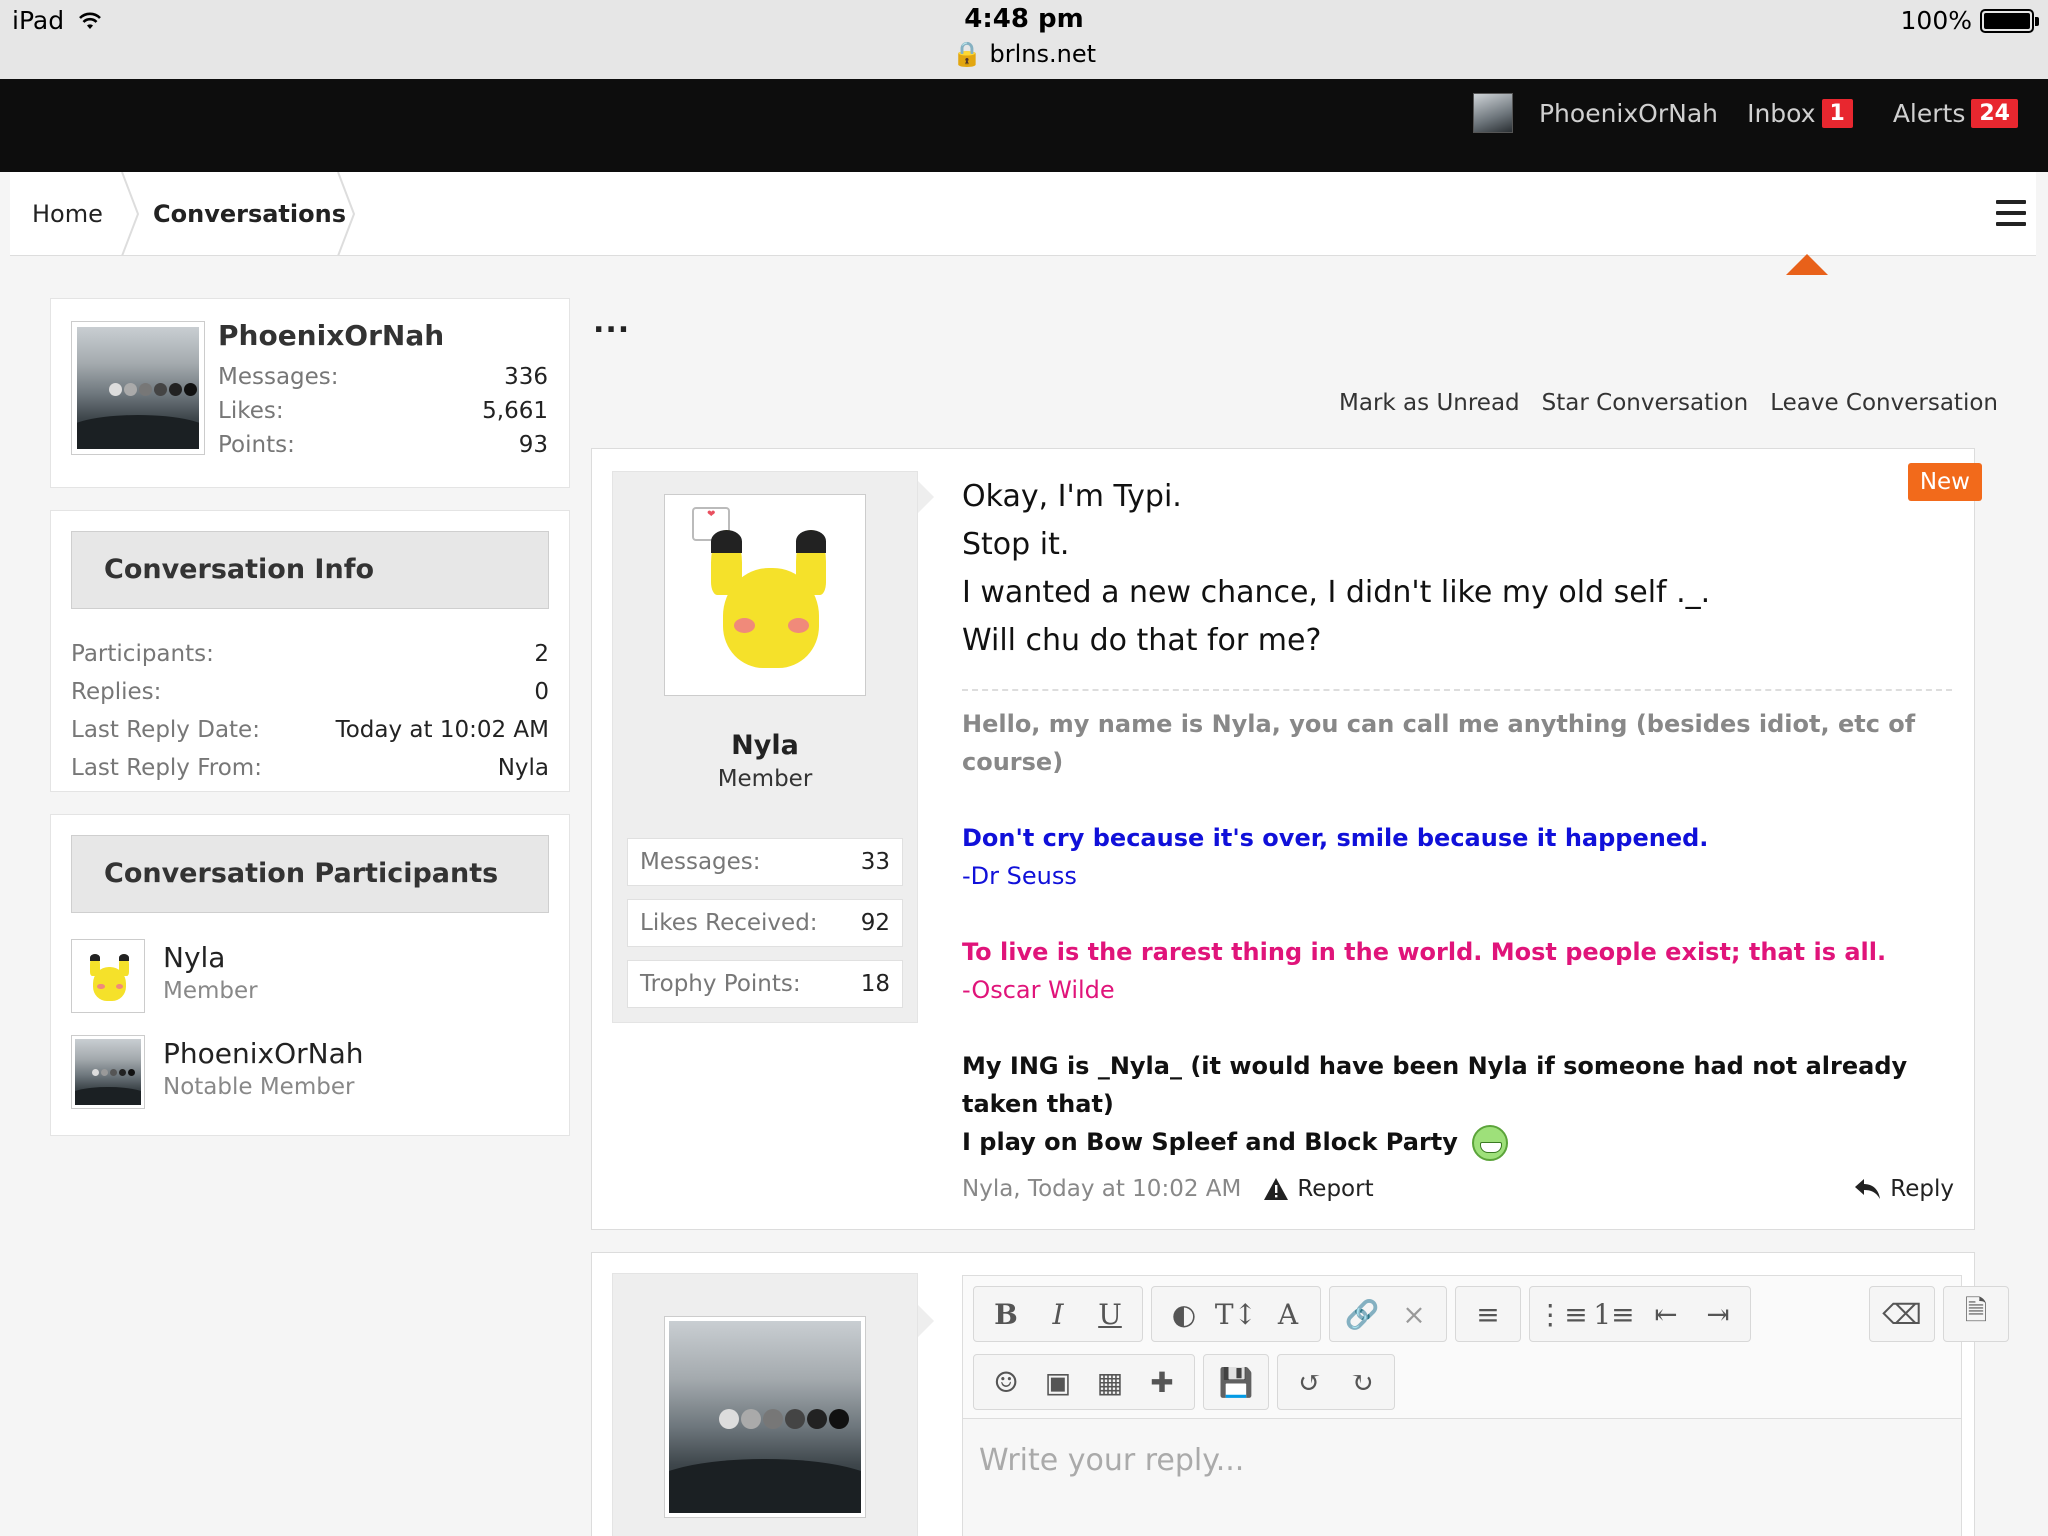 The height and width of the screenshot is (1536, 2048). I want to click on top-navigation: PhoenixOrNah Inbox 1 Alerts 24, so click(1024, 125).